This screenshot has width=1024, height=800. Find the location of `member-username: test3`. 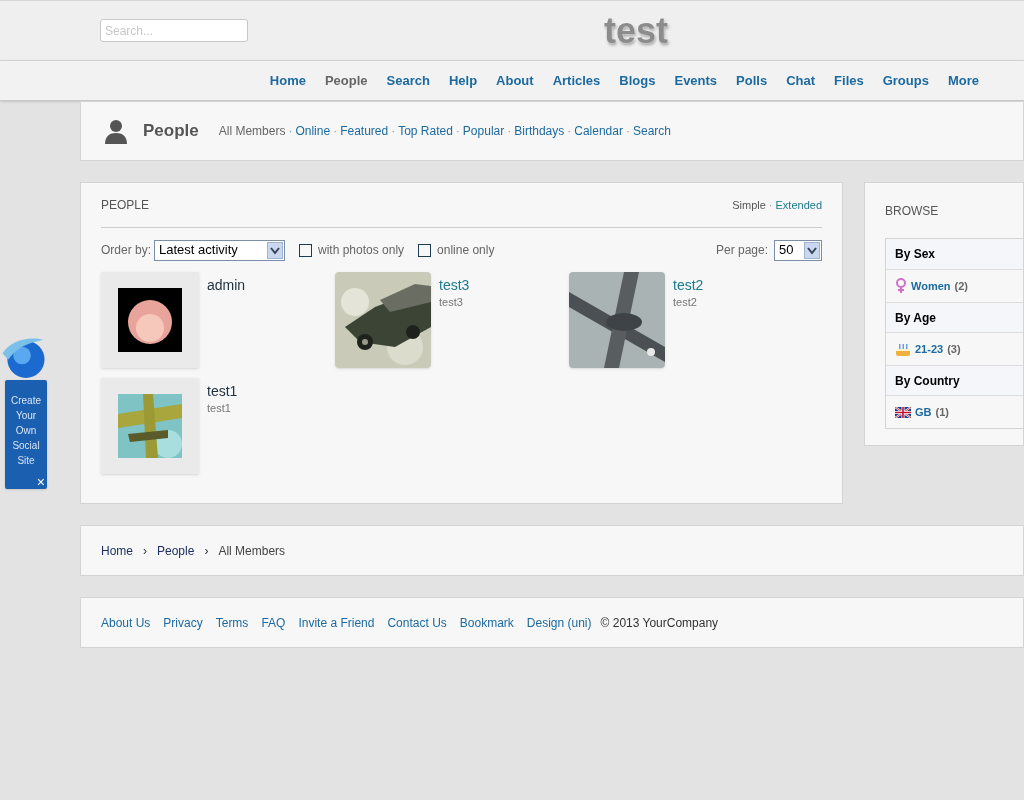

member-username: test3 is located at coordinates (451, 302).